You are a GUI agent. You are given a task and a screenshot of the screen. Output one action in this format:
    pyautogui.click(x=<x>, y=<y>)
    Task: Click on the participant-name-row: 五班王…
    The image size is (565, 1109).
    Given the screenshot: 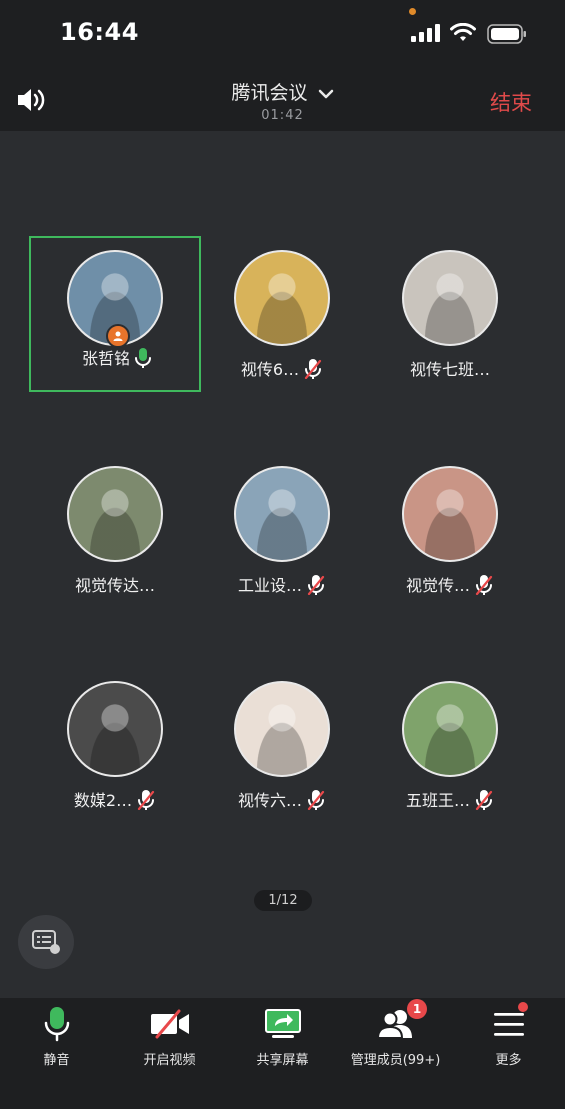 What is the action you would take?
    pyautogui.click(x=450, y=799)
    